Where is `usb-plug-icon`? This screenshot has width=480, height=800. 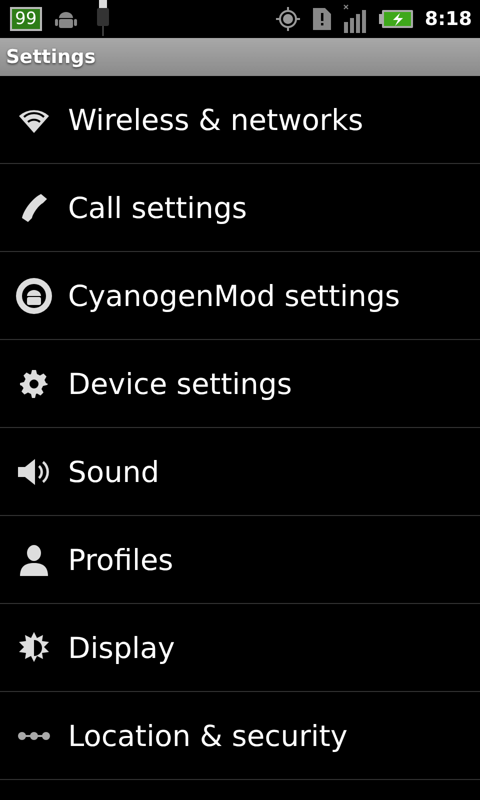 usb-plug-icon is located at coordinates (103, 18).